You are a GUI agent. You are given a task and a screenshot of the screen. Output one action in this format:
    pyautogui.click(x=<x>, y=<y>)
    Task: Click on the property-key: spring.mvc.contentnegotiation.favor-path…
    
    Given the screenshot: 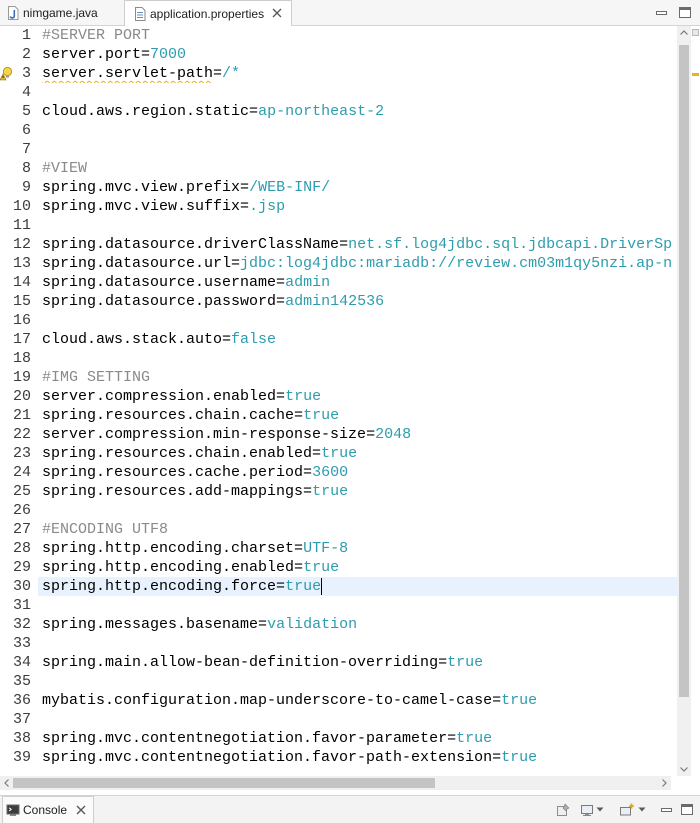 What is the action you would take?
    pyautogui.click(x=267, y=757)
    